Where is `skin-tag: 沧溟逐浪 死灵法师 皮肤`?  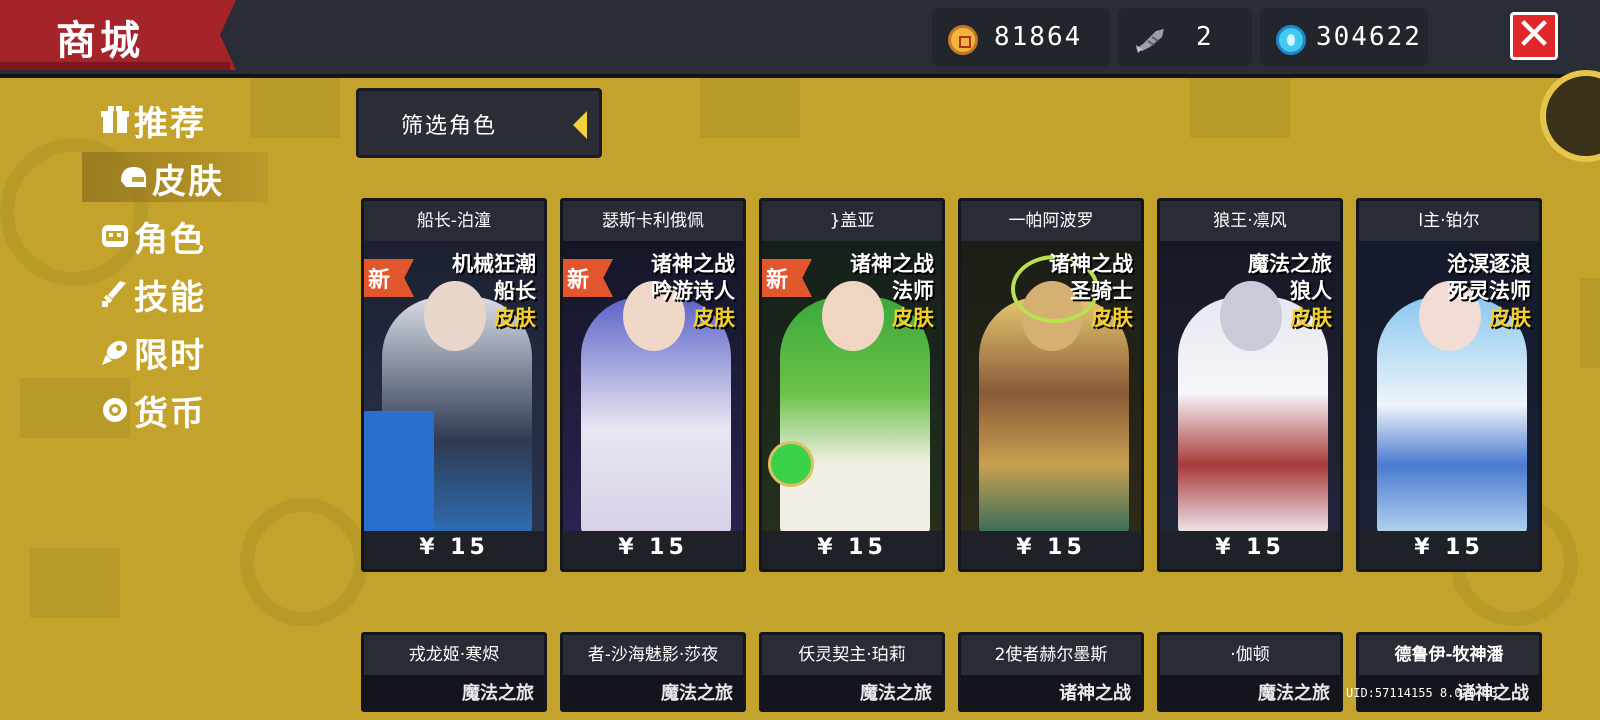
skin-tag: 沧溟逐浪 死灵法师 皮肤 is located at coordinates (1489, 291).